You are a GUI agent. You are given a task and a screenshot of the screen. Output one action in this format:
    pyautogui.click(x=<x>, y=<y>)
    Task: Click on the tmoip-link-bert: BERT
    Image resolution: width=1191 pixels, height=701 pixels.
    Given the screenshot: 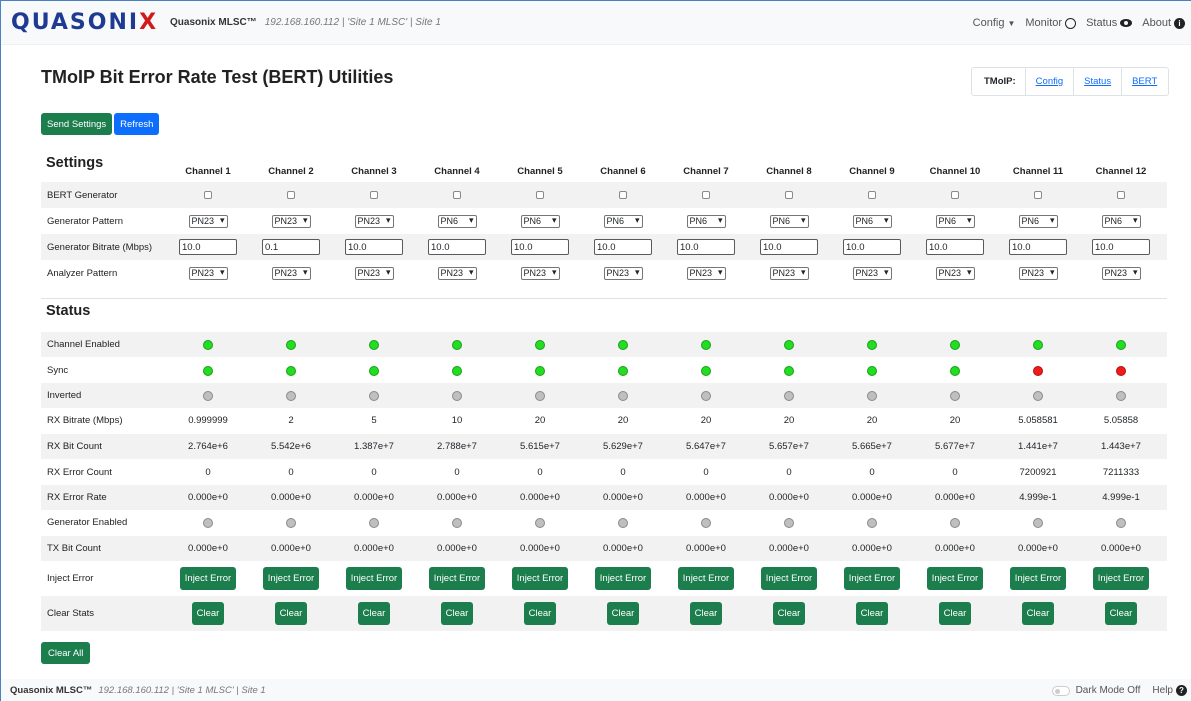 What is the action you would take?
    pyautogui.click(x=1144, y=81)
    